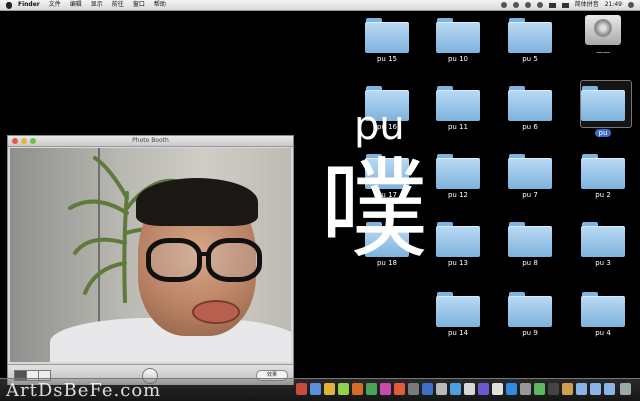 The width and height of the screenshot is (640, 401). Describe the element at coordinates (530, 195) in the screenshot. I see `folder-label: pu 7` at that location.